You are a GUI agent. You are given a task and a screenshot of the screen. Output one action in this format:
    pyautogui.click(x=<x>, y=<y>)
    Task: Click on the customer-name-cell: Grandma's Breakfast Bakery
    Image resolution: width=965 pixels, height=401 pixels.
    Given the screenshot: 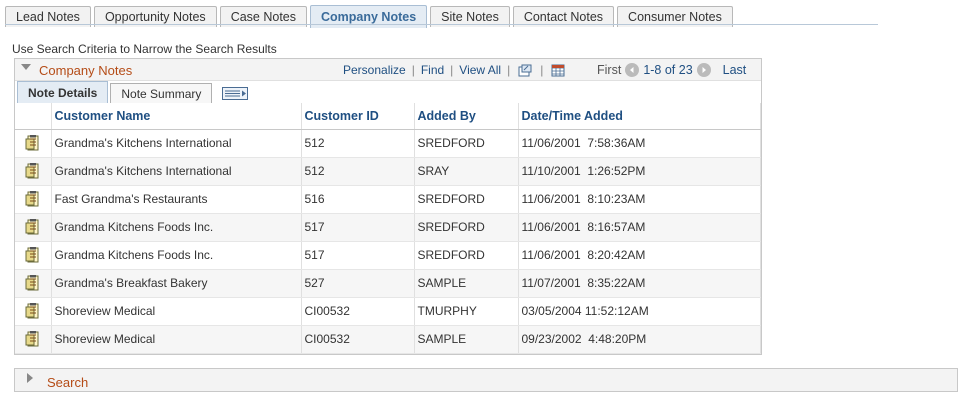 What is the action you would take?
    pyautogui.click(x=176, y=283)
    